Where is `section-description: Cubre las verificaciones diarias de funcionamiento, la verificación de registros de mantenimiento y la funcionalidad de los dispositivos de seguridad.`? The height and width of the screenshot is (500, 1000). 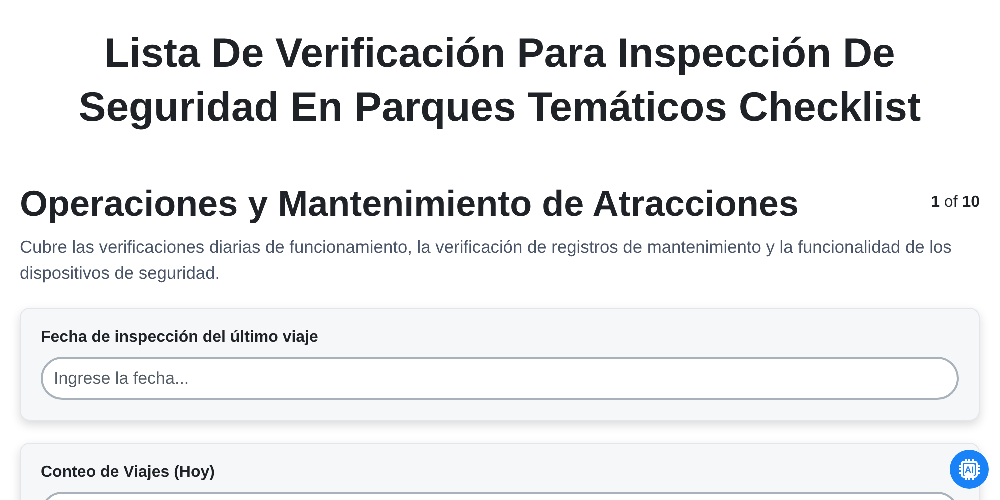 section-description: Cubre las verificaciones diarias de funcionamiento, la verificación de registros de mantenimiento y la funcionalidad de los dispositivos de seguridad. is located at coordinates (486, 260).